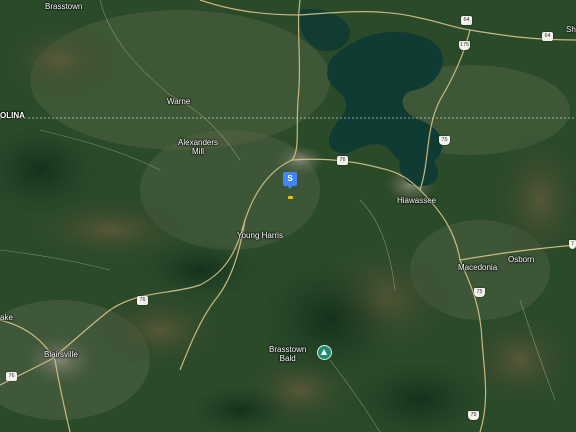 This screenshot has width=576, height=432. What do you see at coordinates (466, 20) in the screenshot?
I see `route-shield-64a: 64` at bounding box center [466, 20].